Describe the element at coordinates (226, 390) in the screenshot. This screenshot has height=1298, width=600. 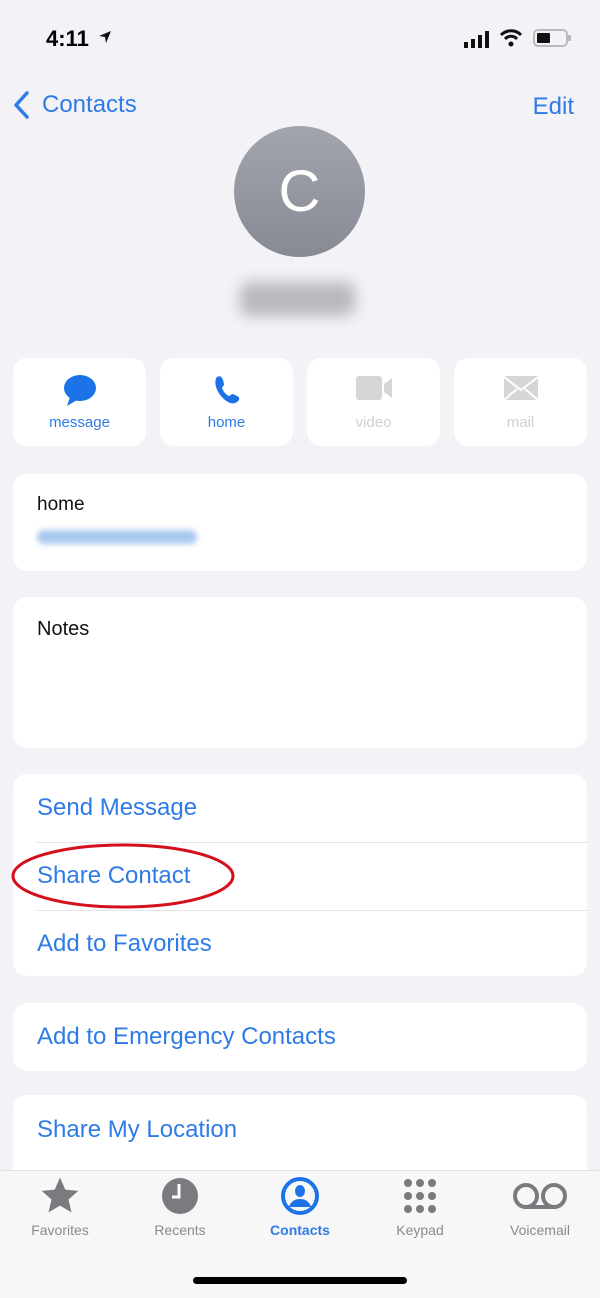
I see `phone-icon` at that location.